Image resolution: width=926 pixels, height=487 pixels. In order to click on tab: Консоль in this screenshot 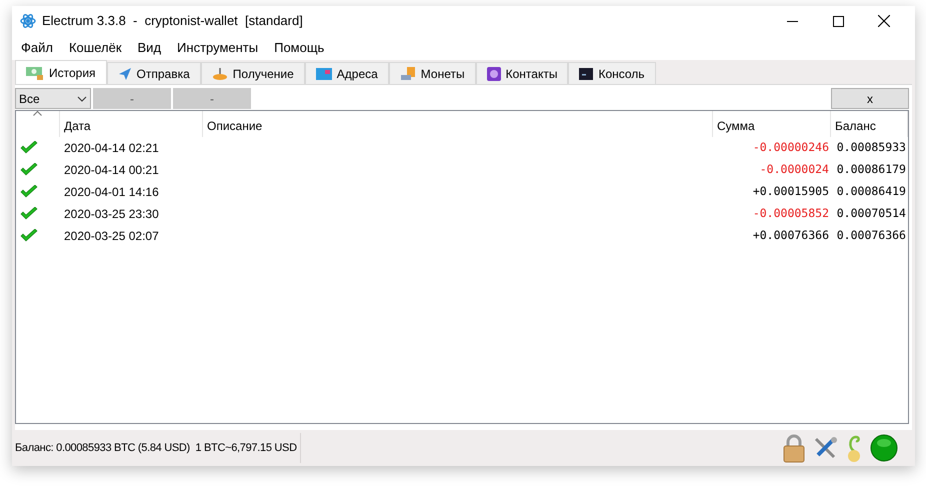, I will do `click(612, 73)`.